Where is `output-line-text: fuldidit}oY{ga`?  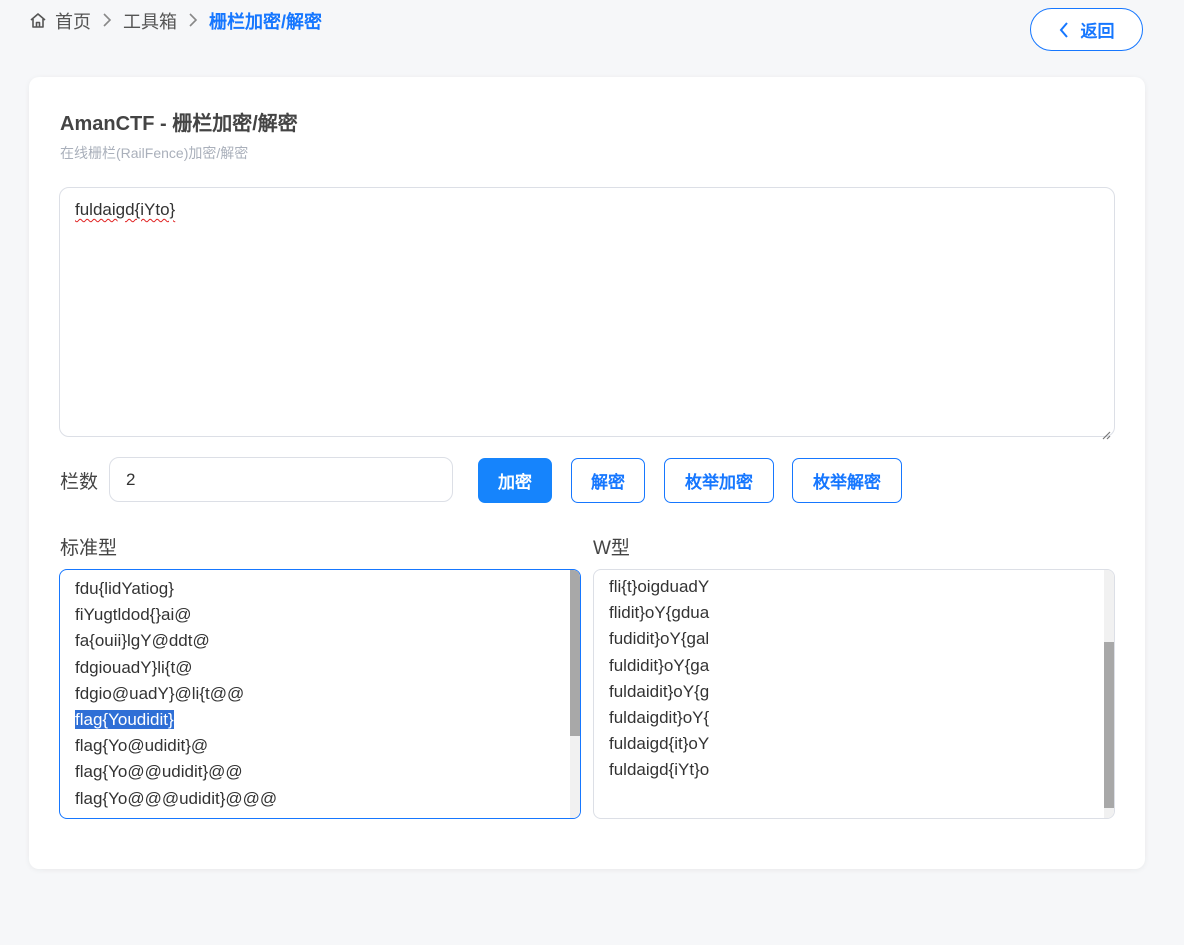 output-line-text: fuldidit}oY{ga is located at coordinates (659, 665).